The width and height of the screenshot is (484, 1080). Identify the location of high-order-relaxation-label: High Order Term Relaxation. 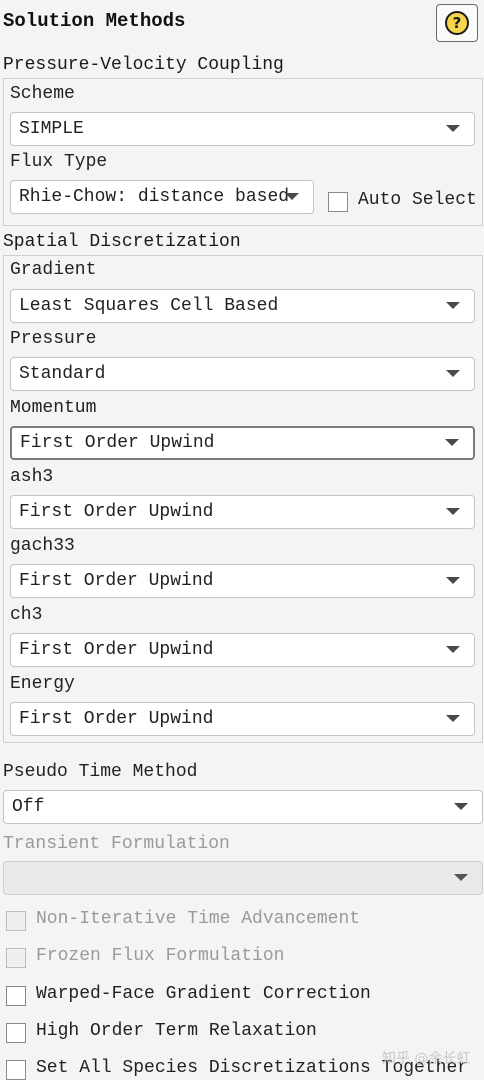
(176, 1031).